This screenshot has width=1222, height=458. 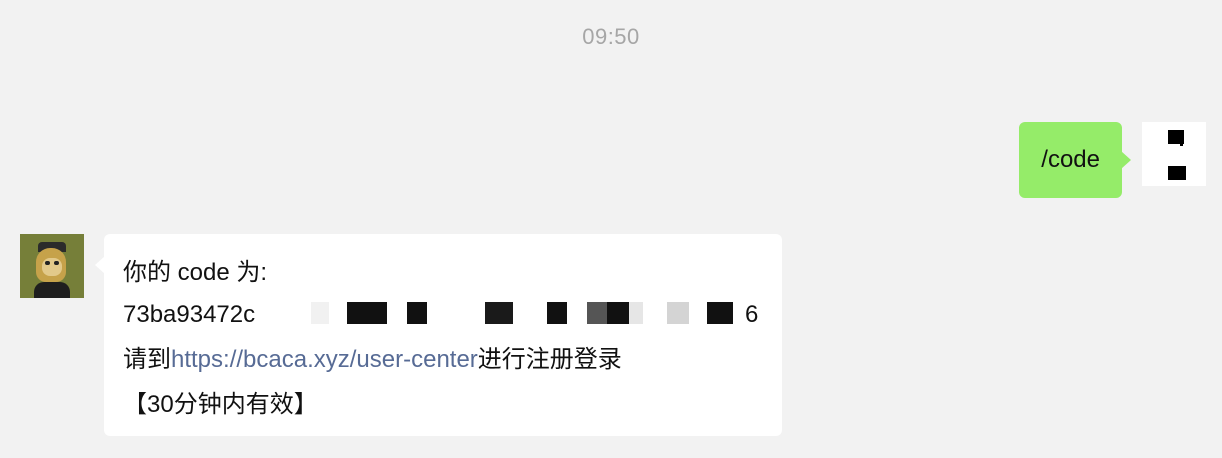 What do you see at coordinates (611, 36) in the screenshot?
I see `message-timestamp: 09:50` at bounding box center [611, 36].